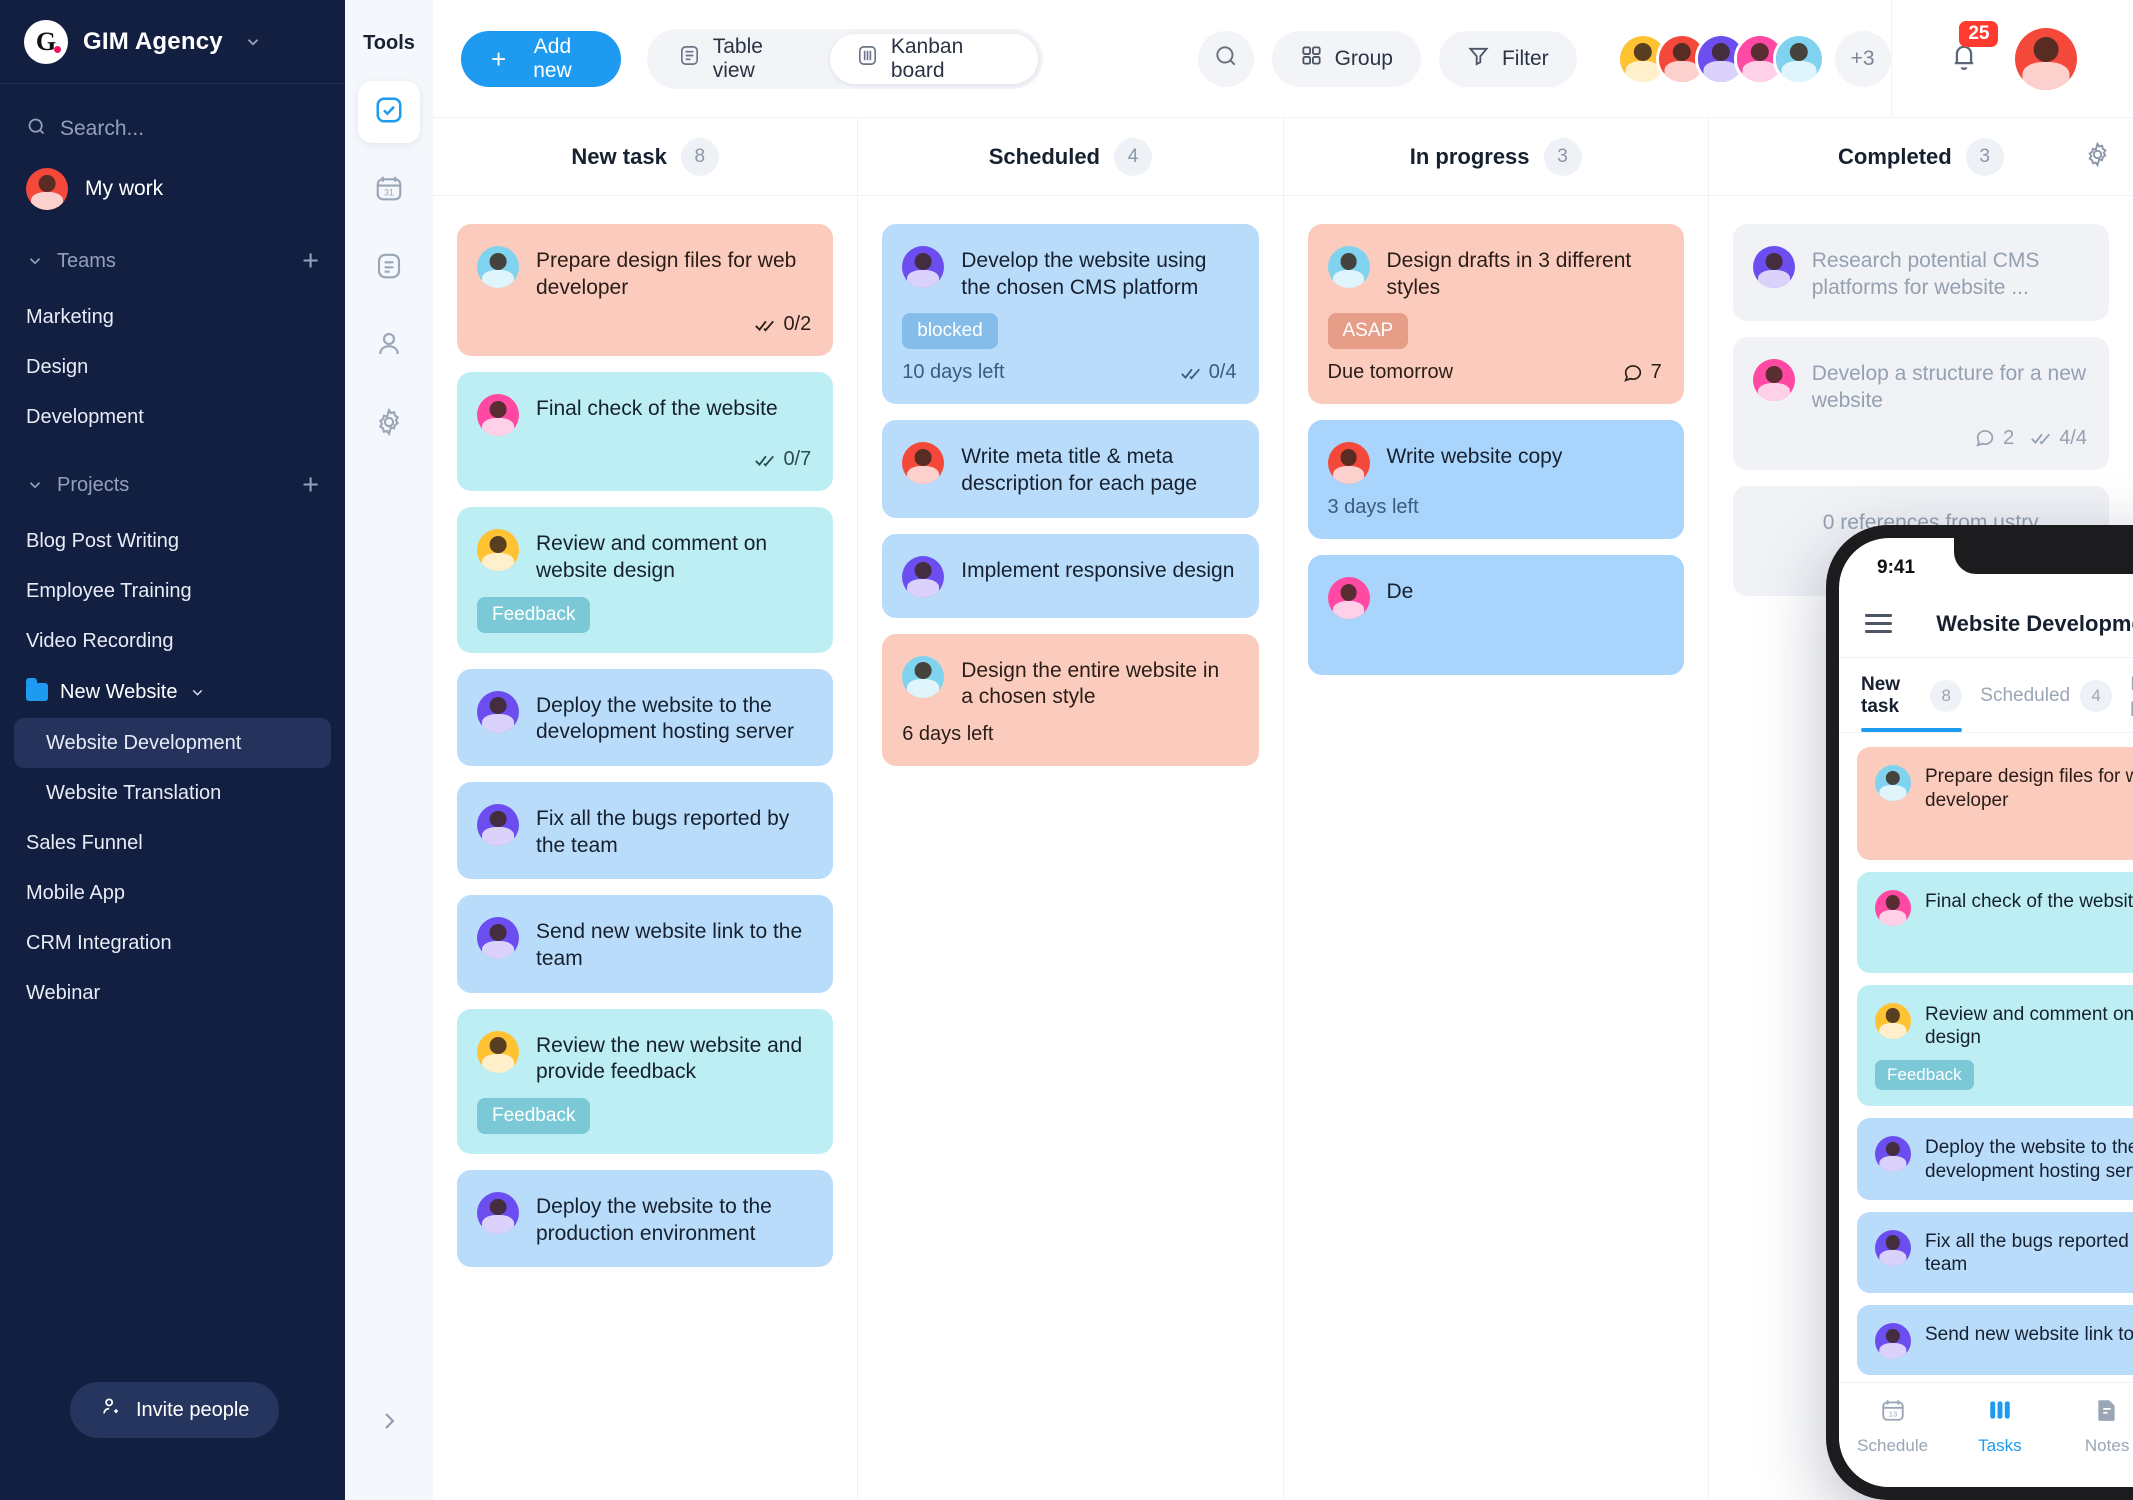  What do you see at coordinates (310, 485) in the screenshot?
I see `add-project-button: +` at bounding box center [310, 485].